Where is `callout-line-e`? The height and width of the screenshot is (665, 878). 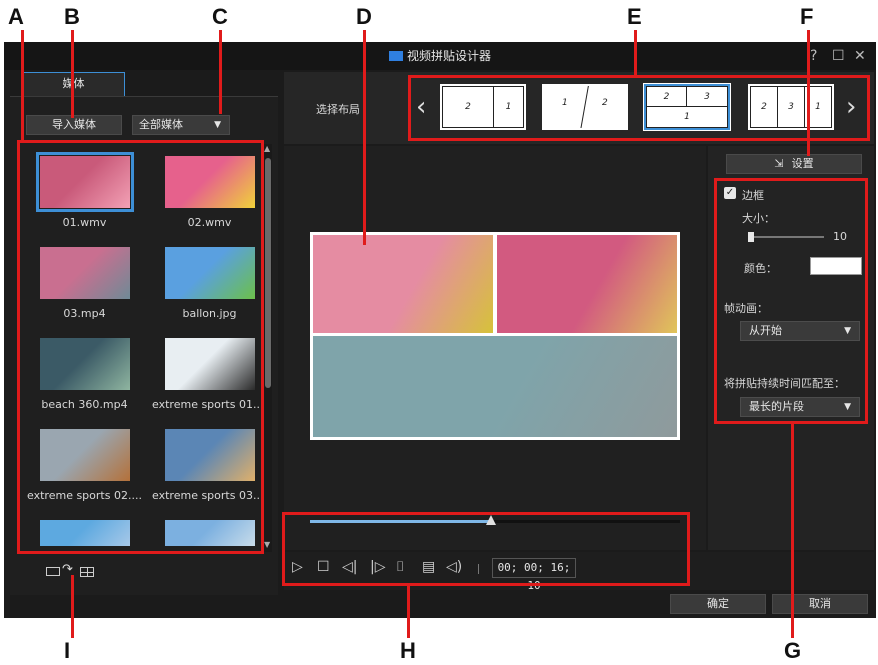
callout-line-e is located at coordinates (635, 52).